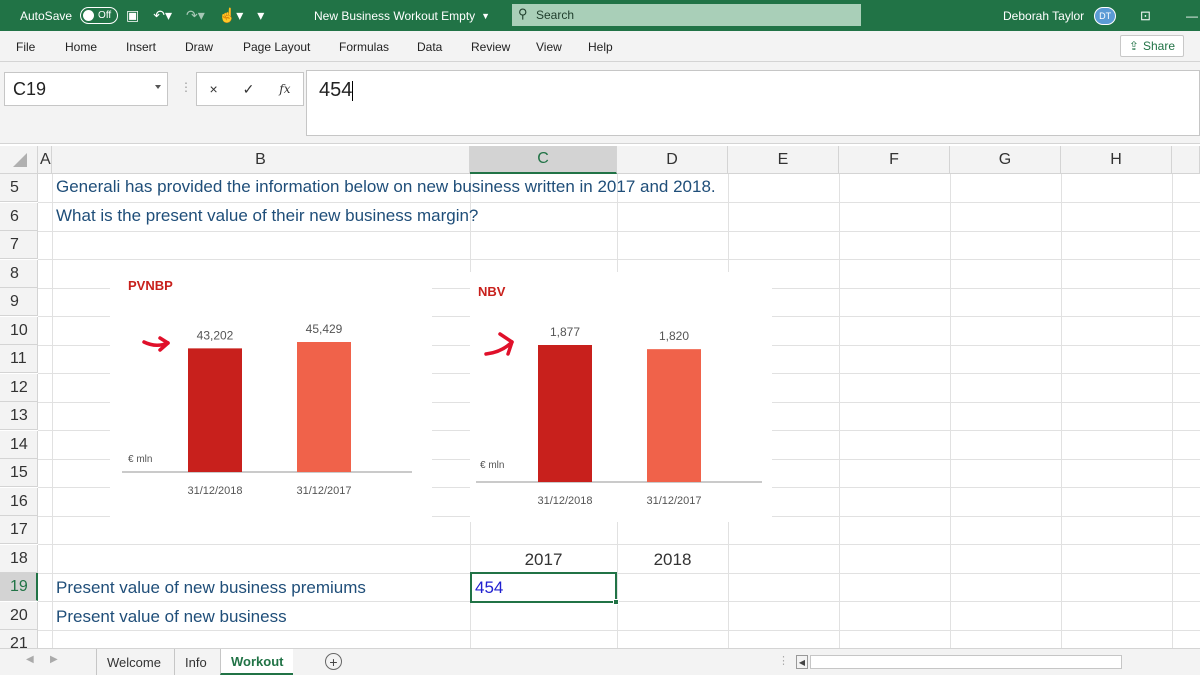 This screenshot has height=675, width=1200. I want to click on autosave-toggle: Off, so click(99, 15).